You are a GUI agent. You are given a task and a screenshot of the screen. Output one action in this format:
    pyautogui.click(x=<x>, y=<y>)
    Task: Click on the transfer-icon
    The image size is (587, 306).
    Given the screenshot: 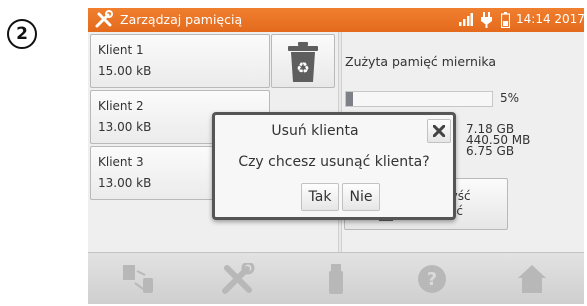 What is the action you would take?
    pyautogui.click(x=138, y=279)
    